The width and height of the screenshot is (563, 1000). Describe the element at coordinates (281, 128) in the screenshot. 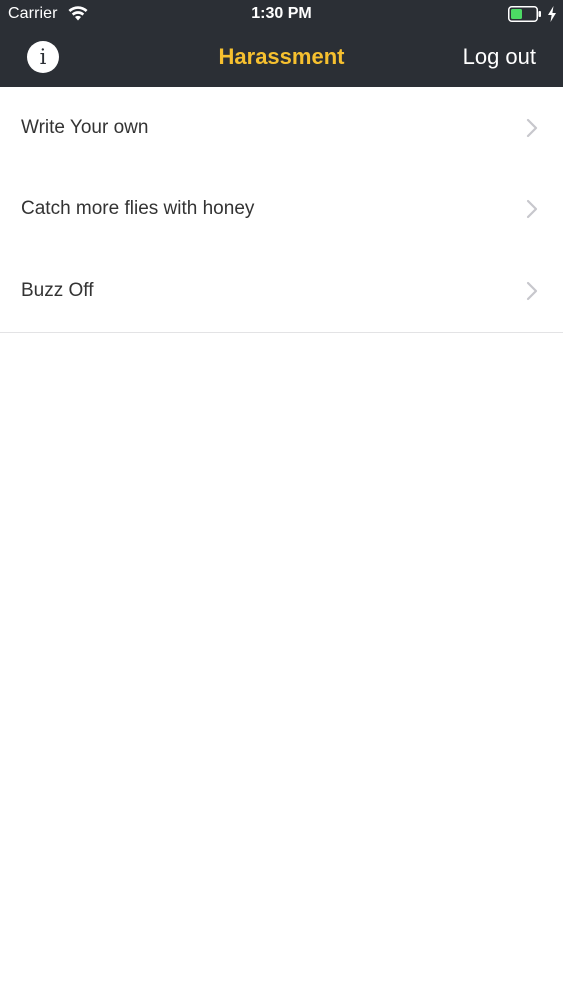

I see `list-item-write-your-own: Write Your own` at that location.